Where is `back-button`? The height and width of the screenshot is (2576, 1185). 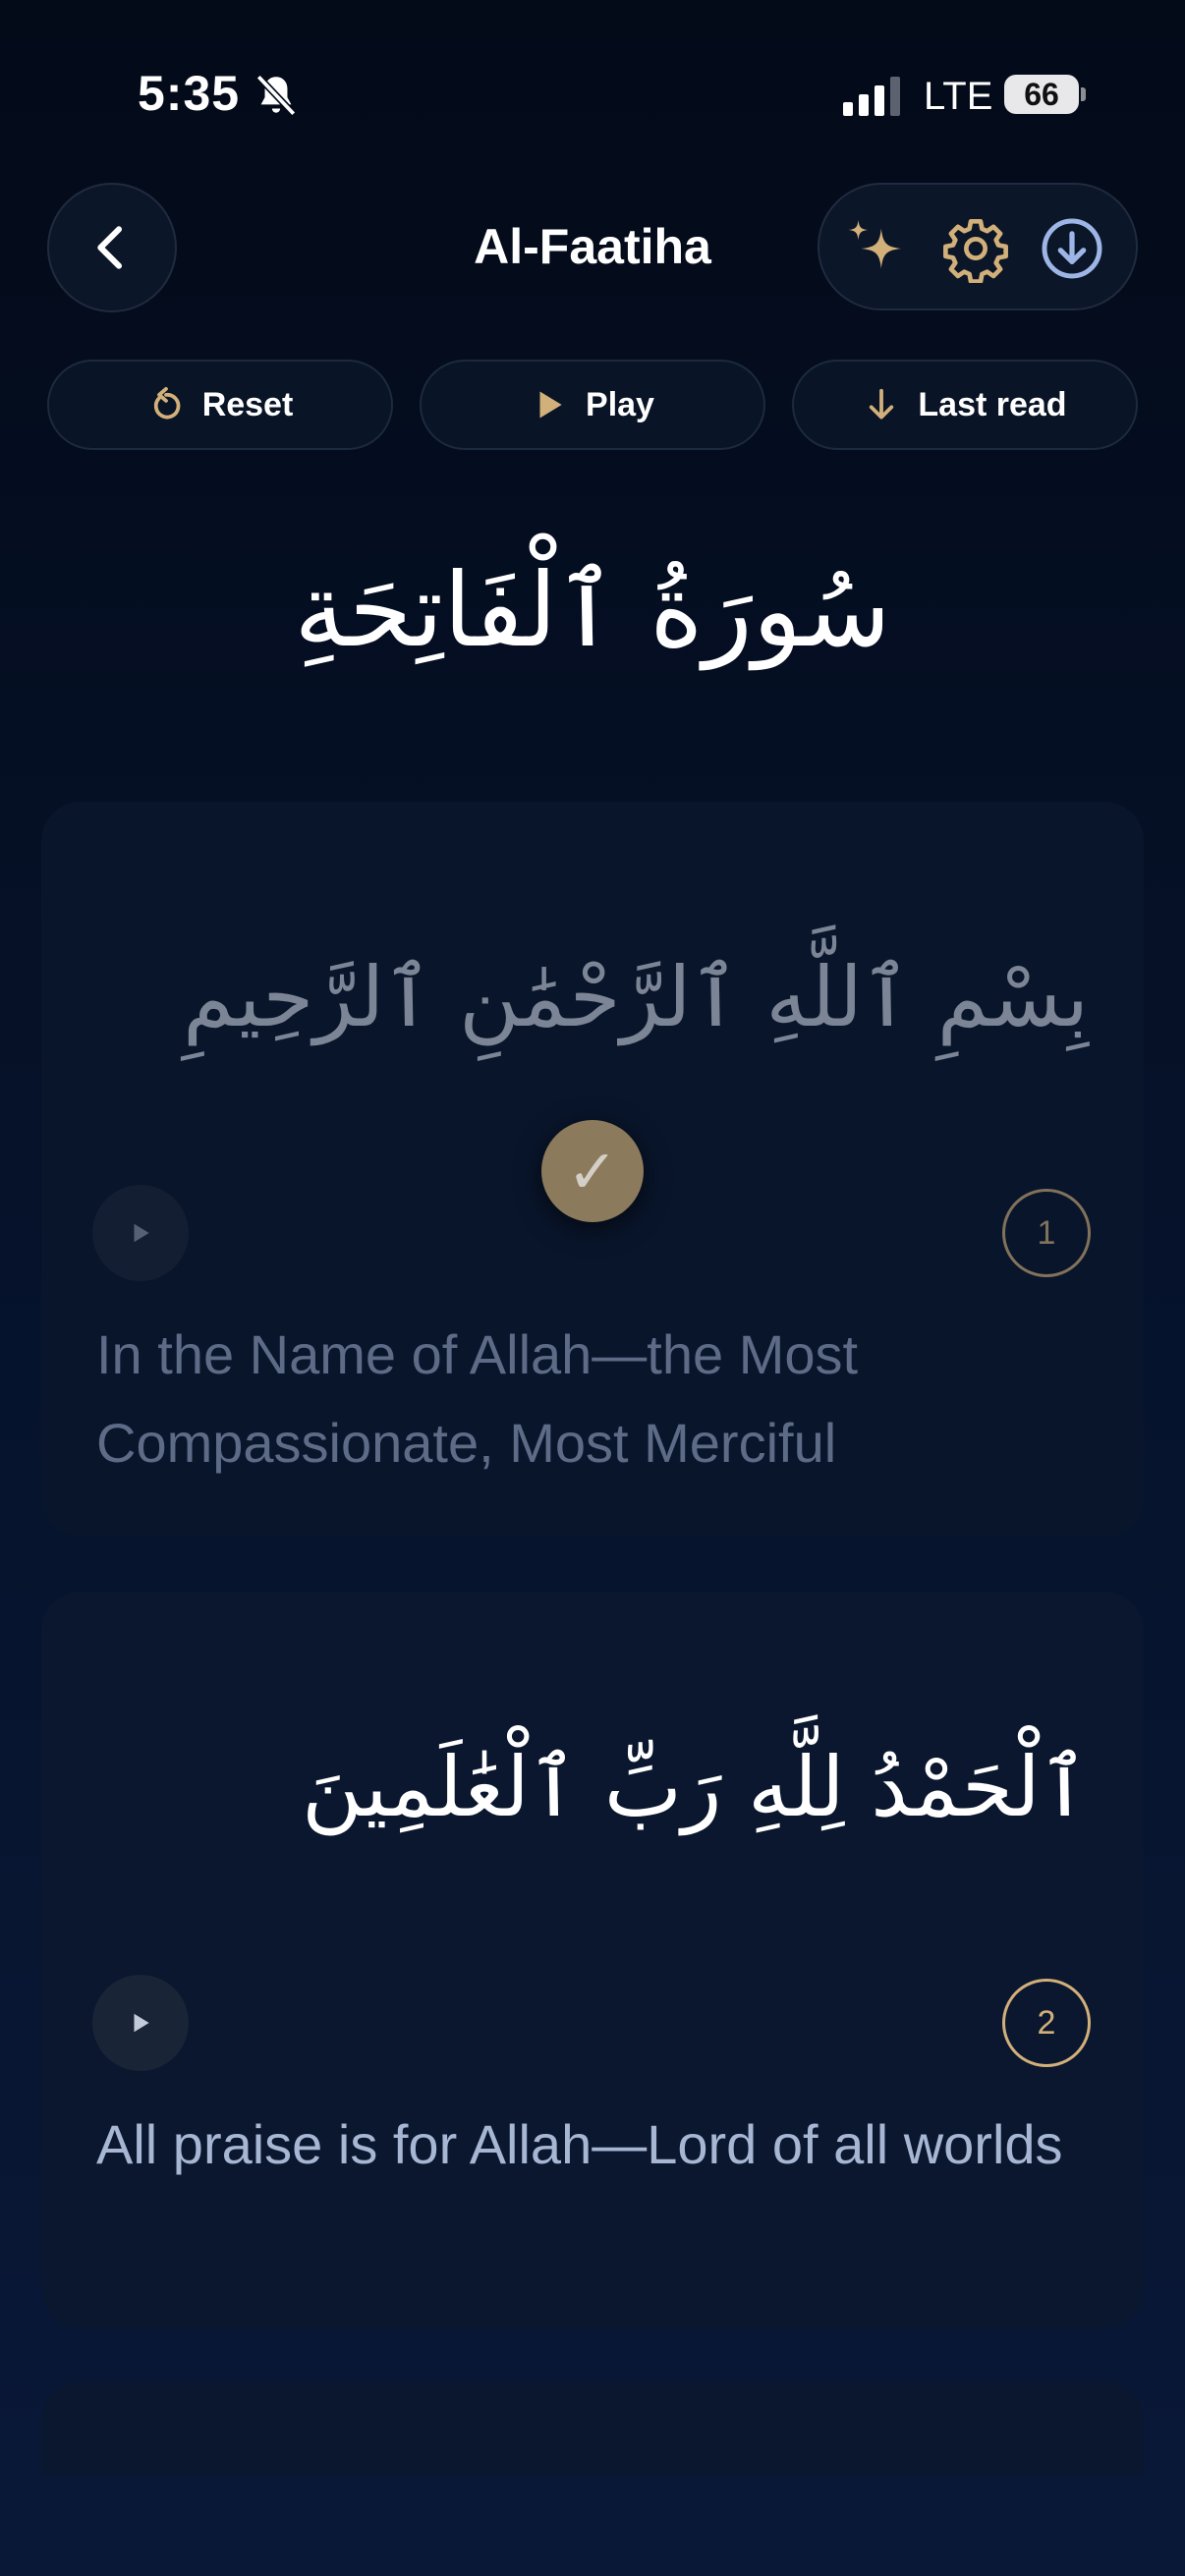
back-button is located at coordinates (112, 247).